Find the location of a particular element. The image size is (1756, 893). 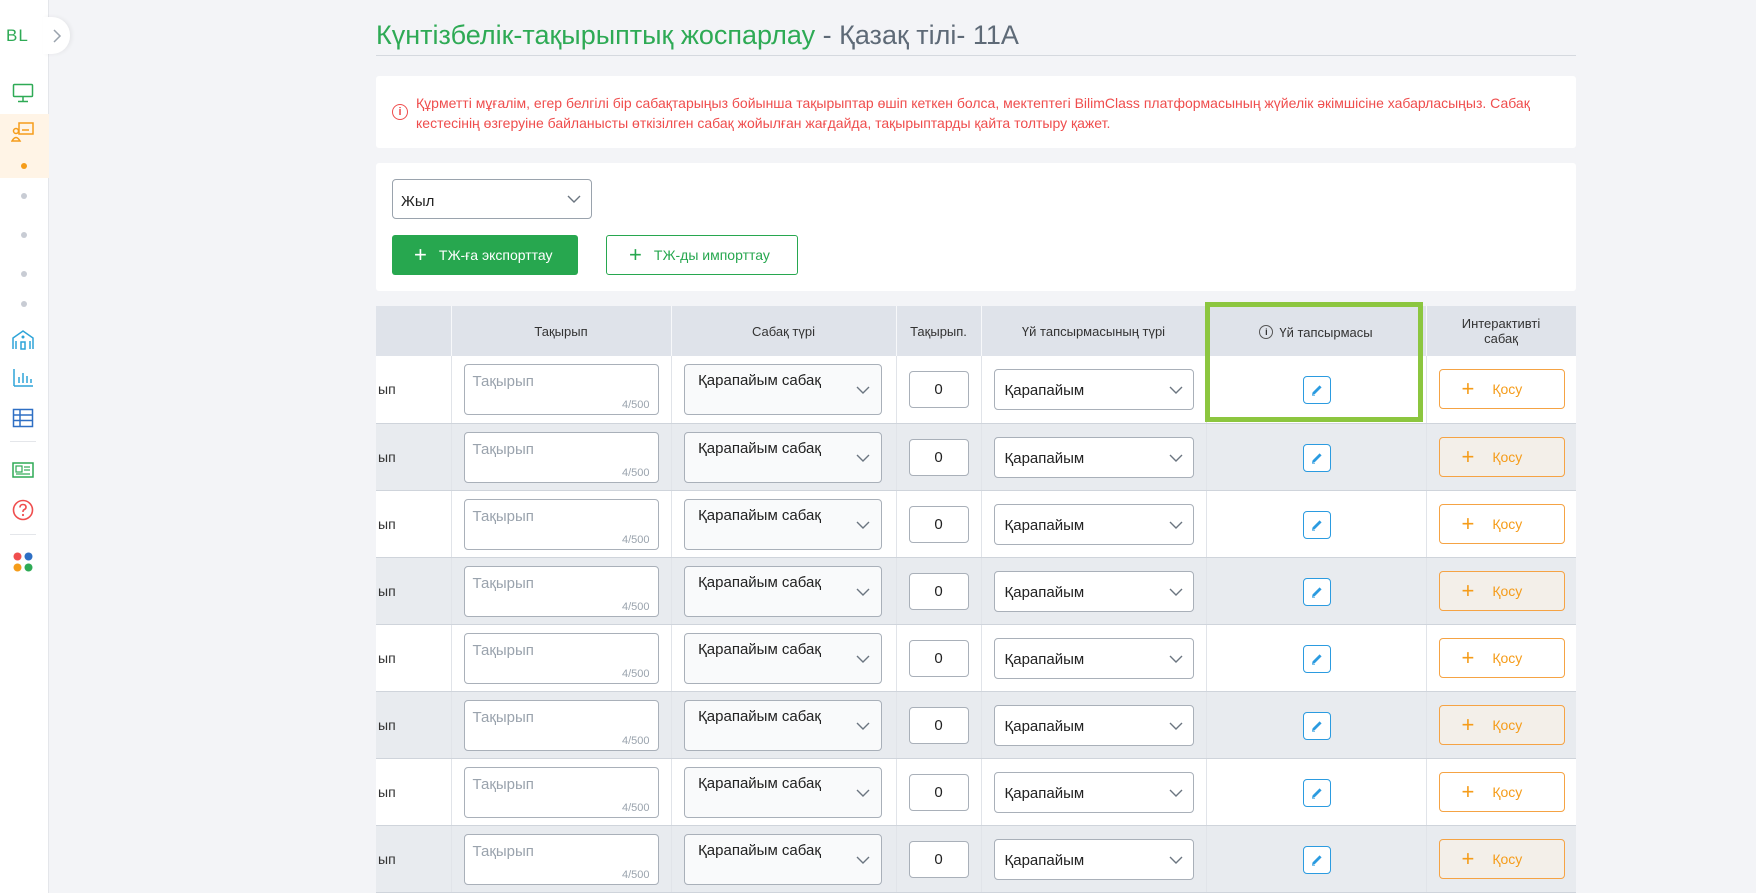

topic-cell: Тақырып 4/500 is located at coordinates (561, 859).